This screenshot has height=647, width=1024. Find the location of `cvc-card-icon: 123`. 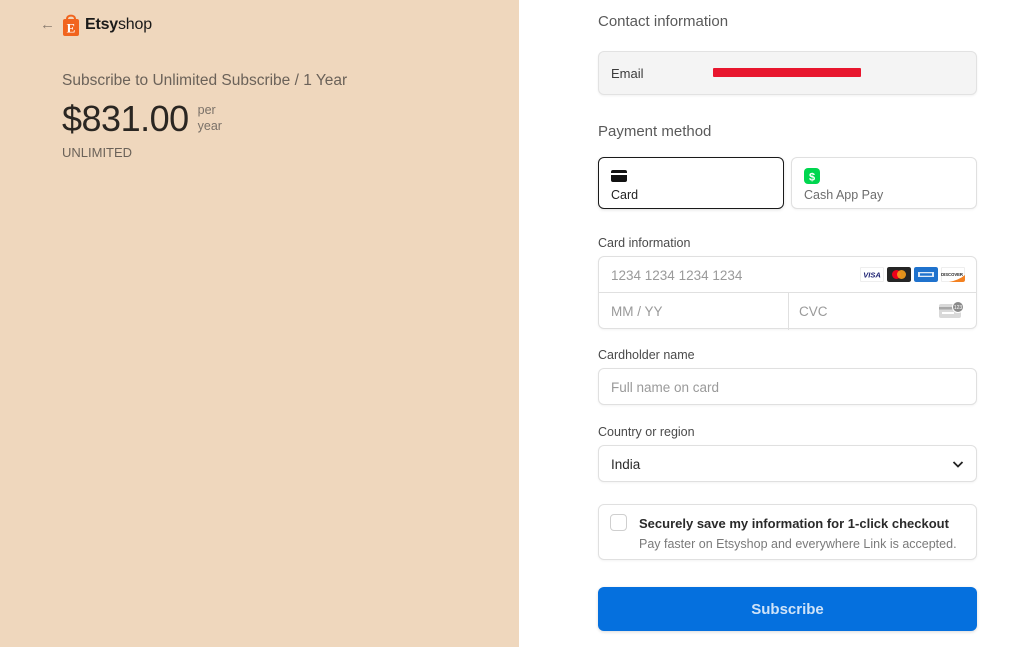

cvc-card-icon: 123 is located at coordinates (951, 309).